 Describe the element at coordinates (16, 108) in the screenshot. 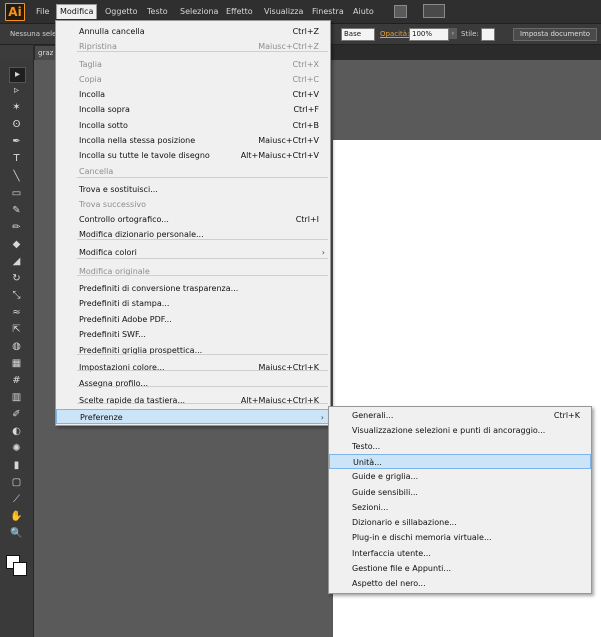

I see `magic-wand-tool-icon: ✶` at that location.